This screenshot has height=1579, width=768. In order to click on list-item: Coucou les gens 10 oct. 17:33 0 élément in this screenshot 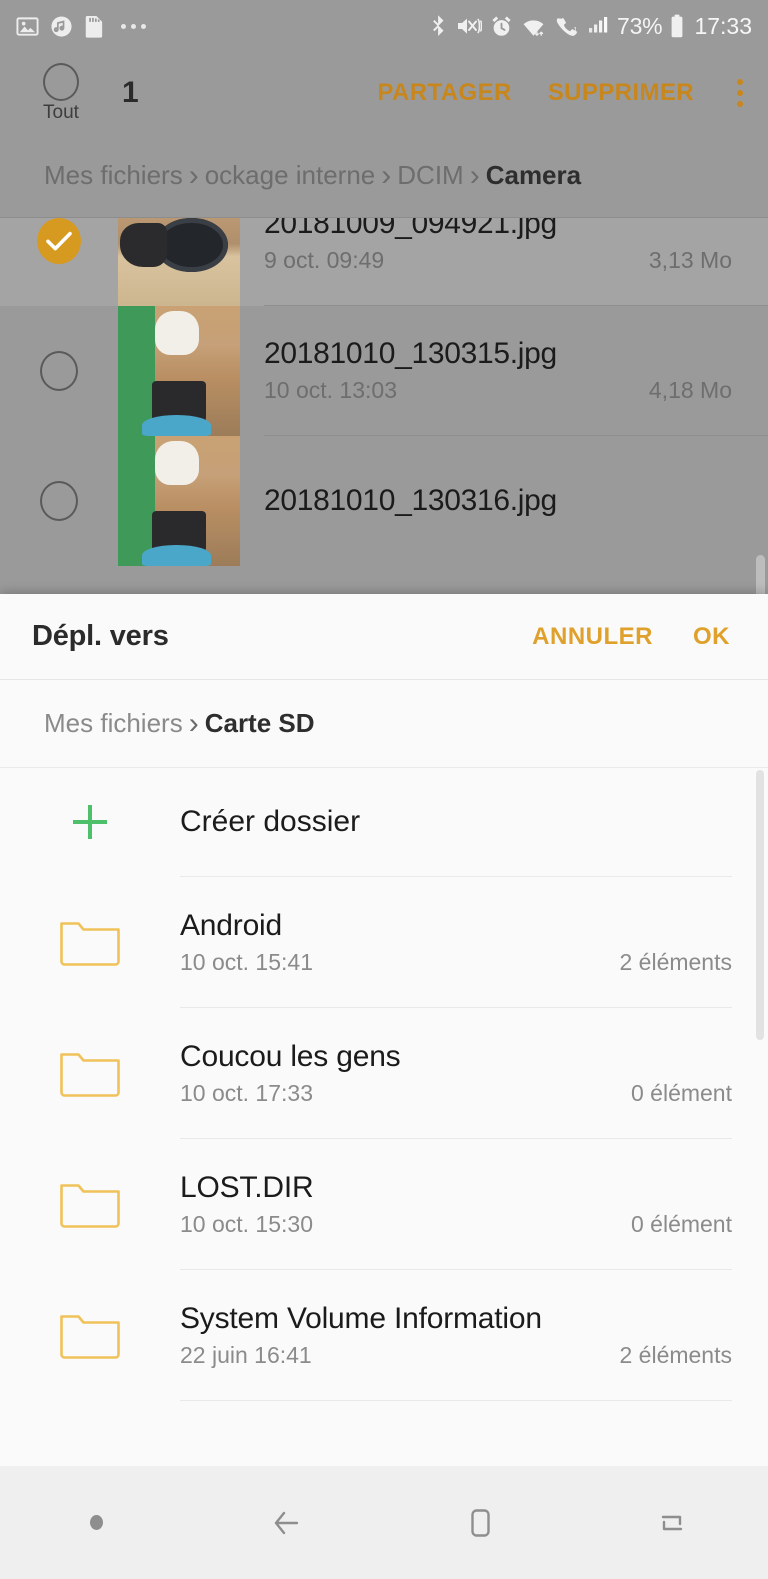, I will do `click(384, 1073)`.